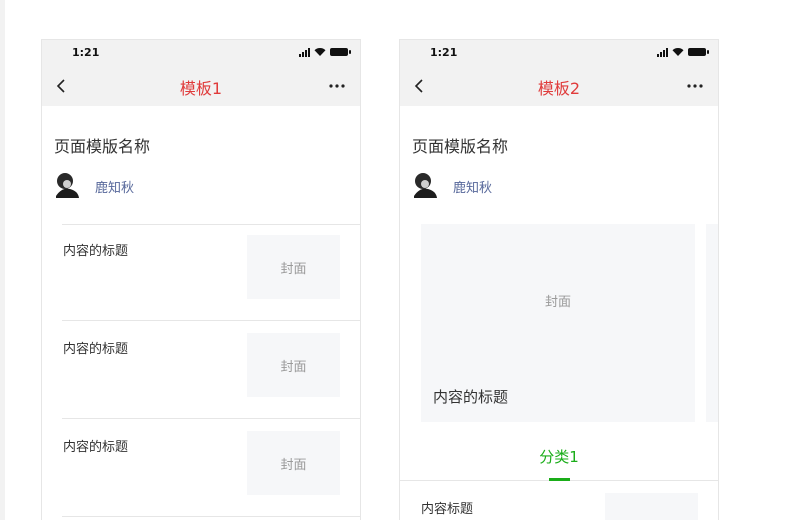 Image resolution: width=802 pixels, height=520 pixels. I want to click on page-left-strip, so click(2, 260).